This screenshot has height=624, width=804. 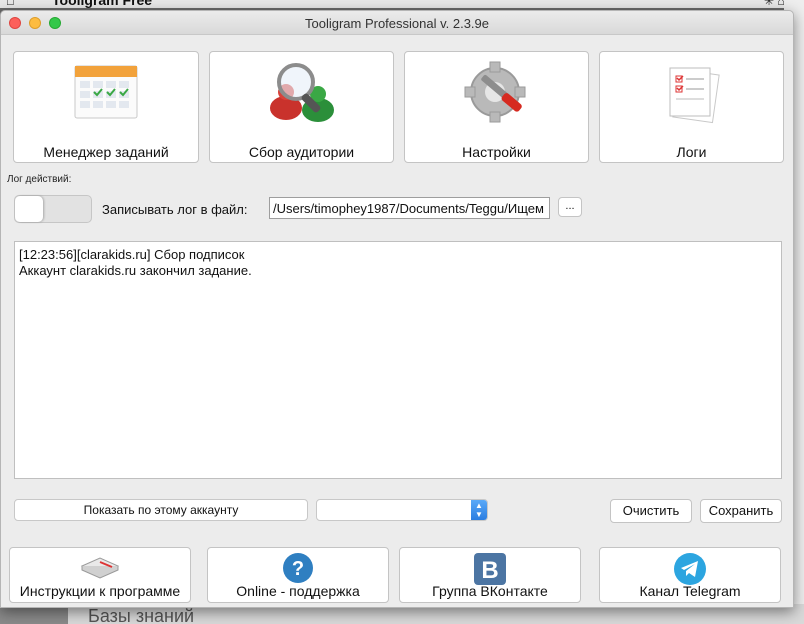 I want to click on audience-collect-button: Сбор аудитории, so click(x=301, y=107).